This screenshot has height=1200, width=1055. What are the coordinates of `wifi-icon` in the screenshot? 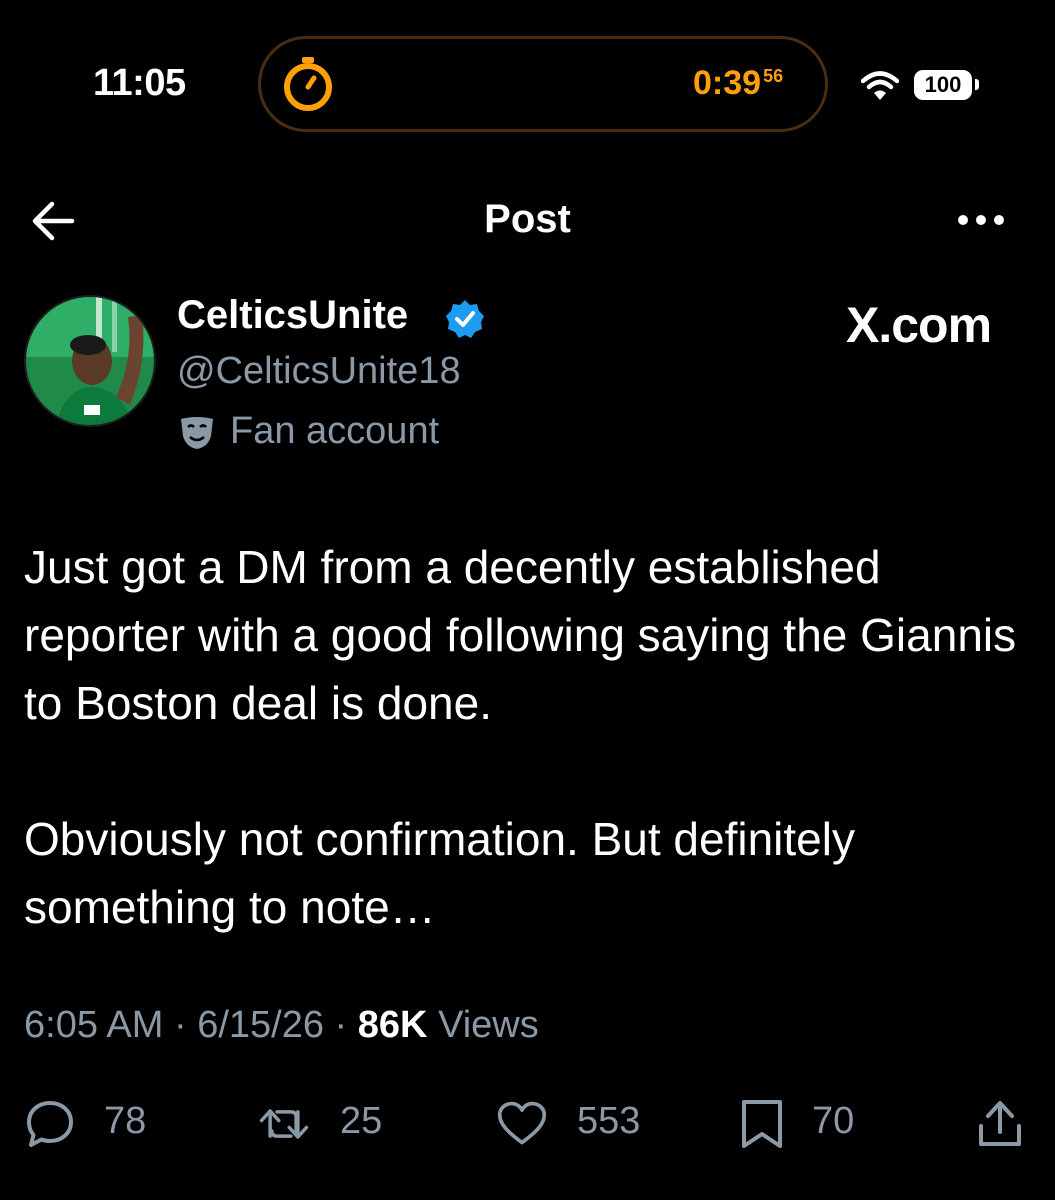 It's located at (880, 85).